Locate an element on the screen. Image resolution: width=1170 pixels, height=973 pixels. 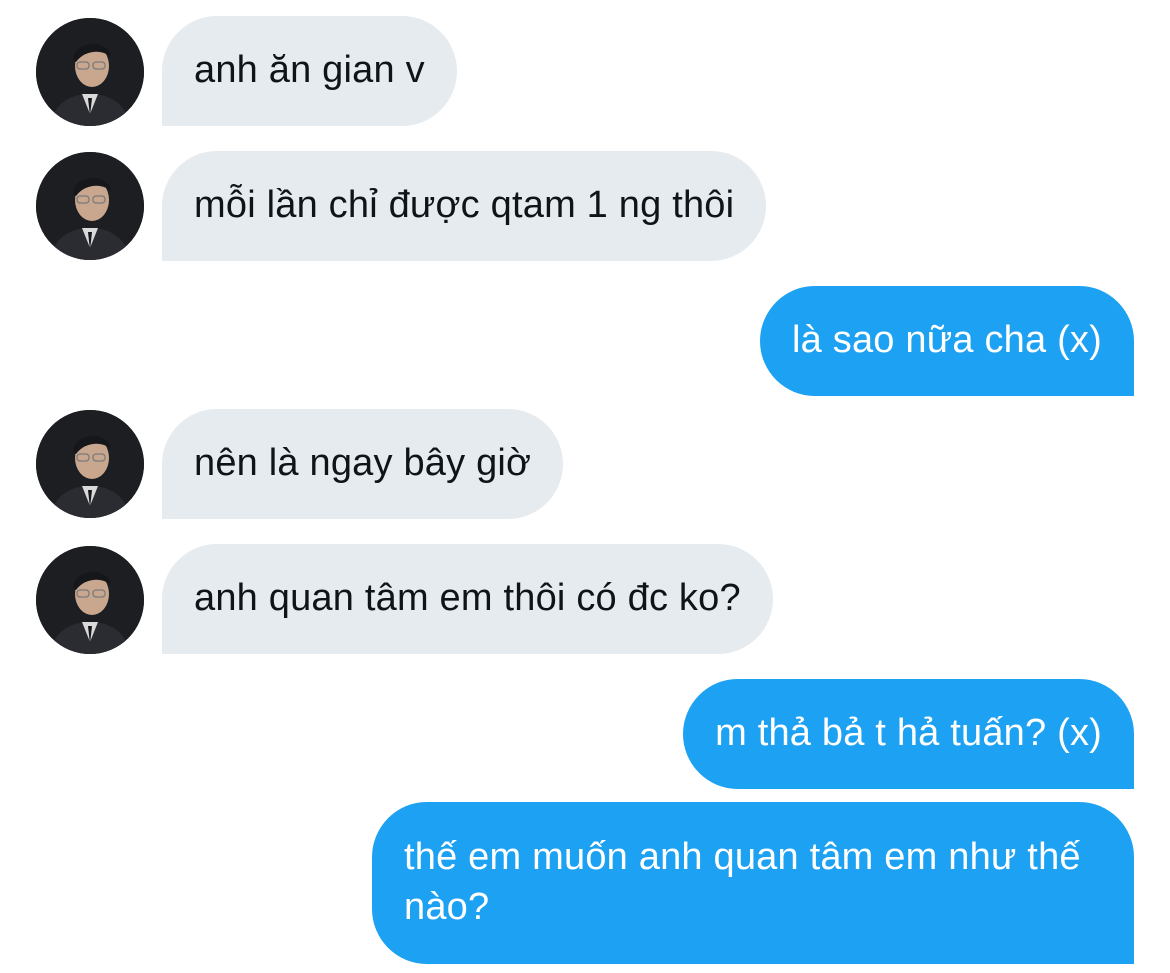
message-text: nên là ngay bây giờ is located at coordinates (363, 463).